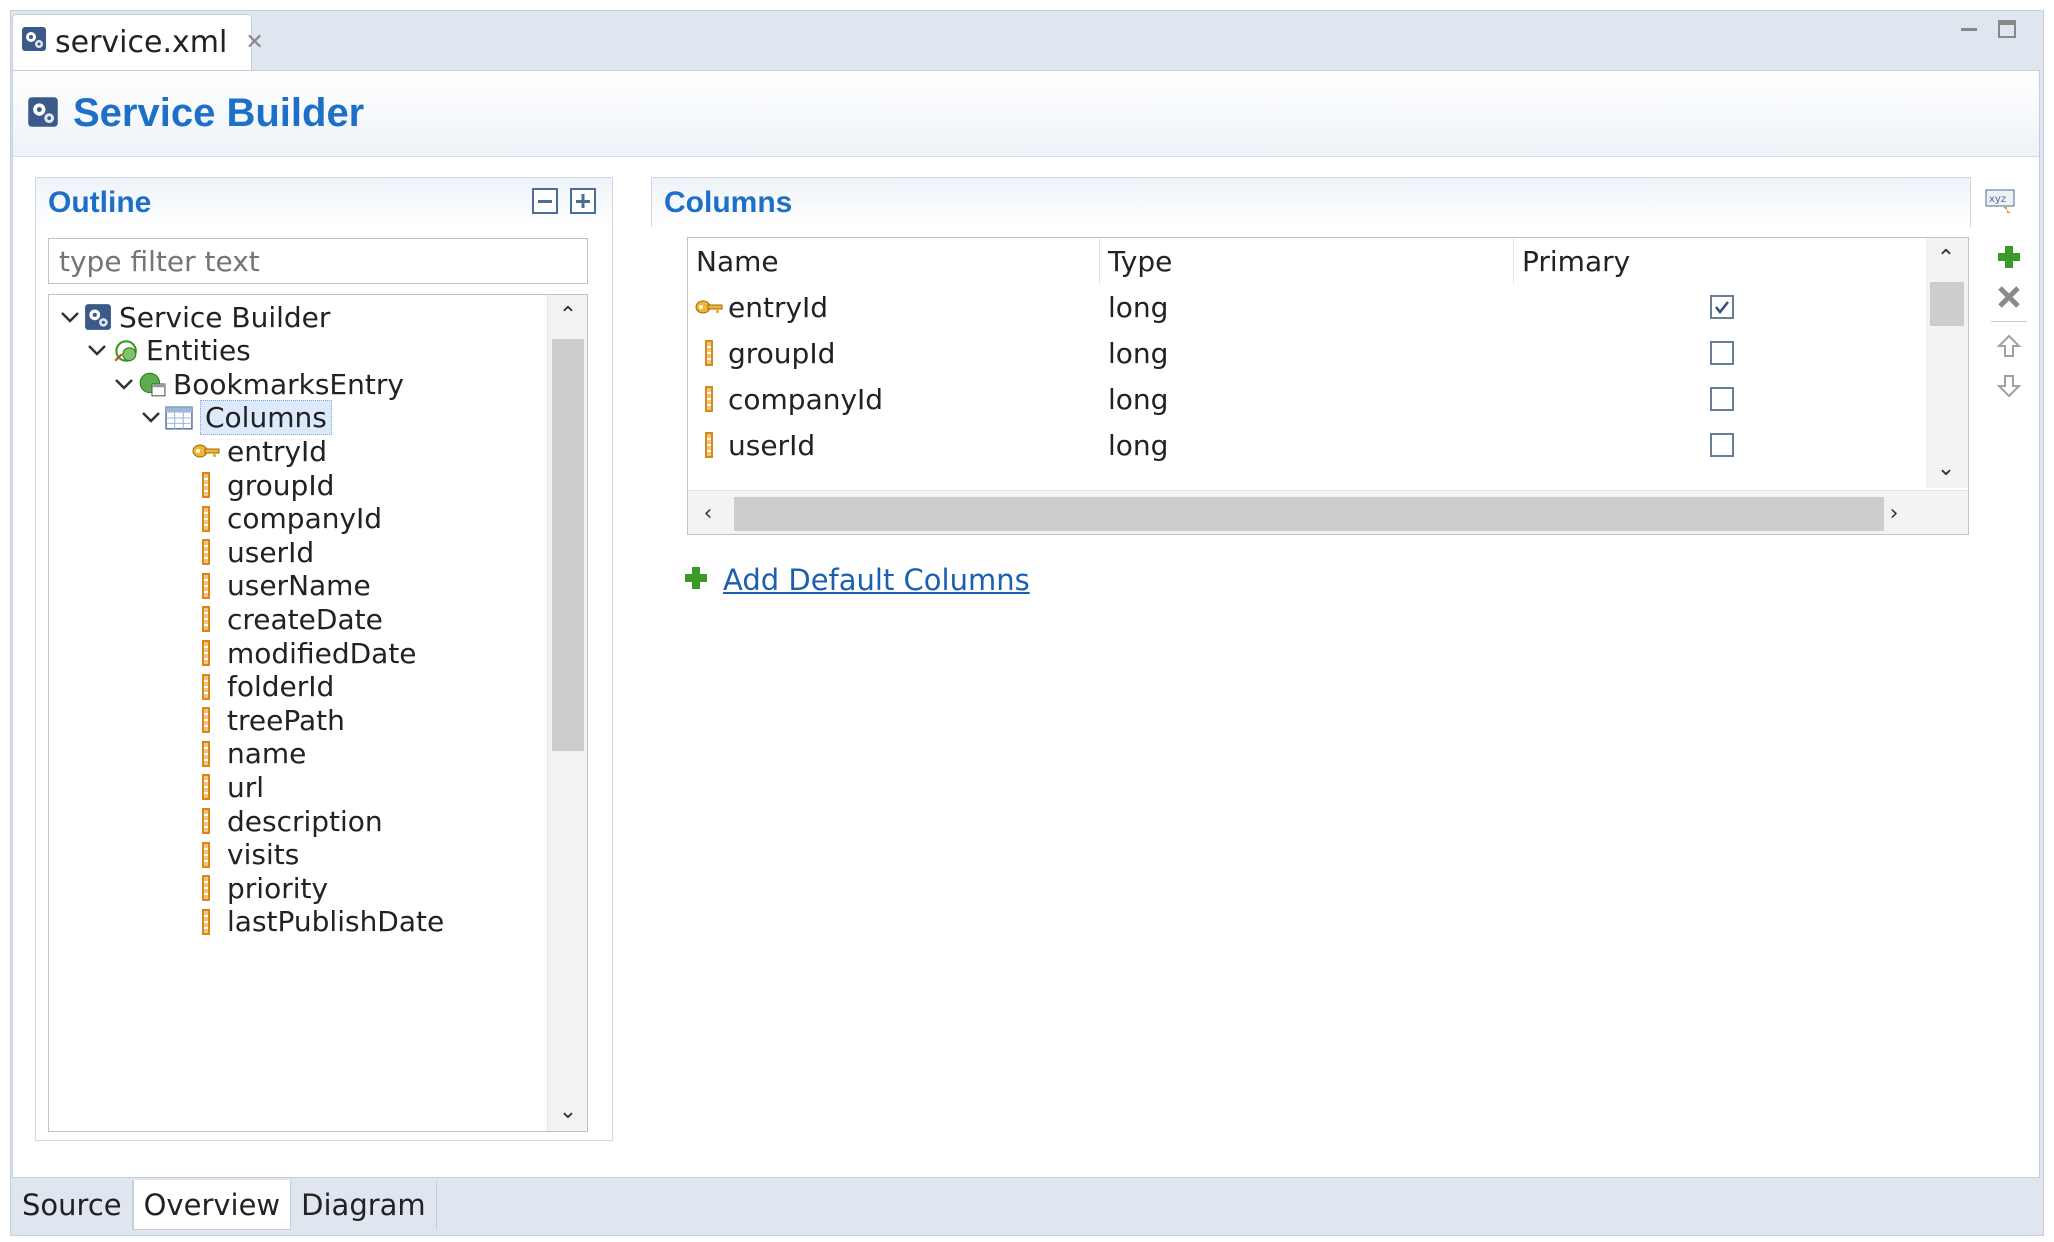 The width and height of the screenshot is (2054, 1242). I want to click on cell-name: companyId, so click(805, 399).